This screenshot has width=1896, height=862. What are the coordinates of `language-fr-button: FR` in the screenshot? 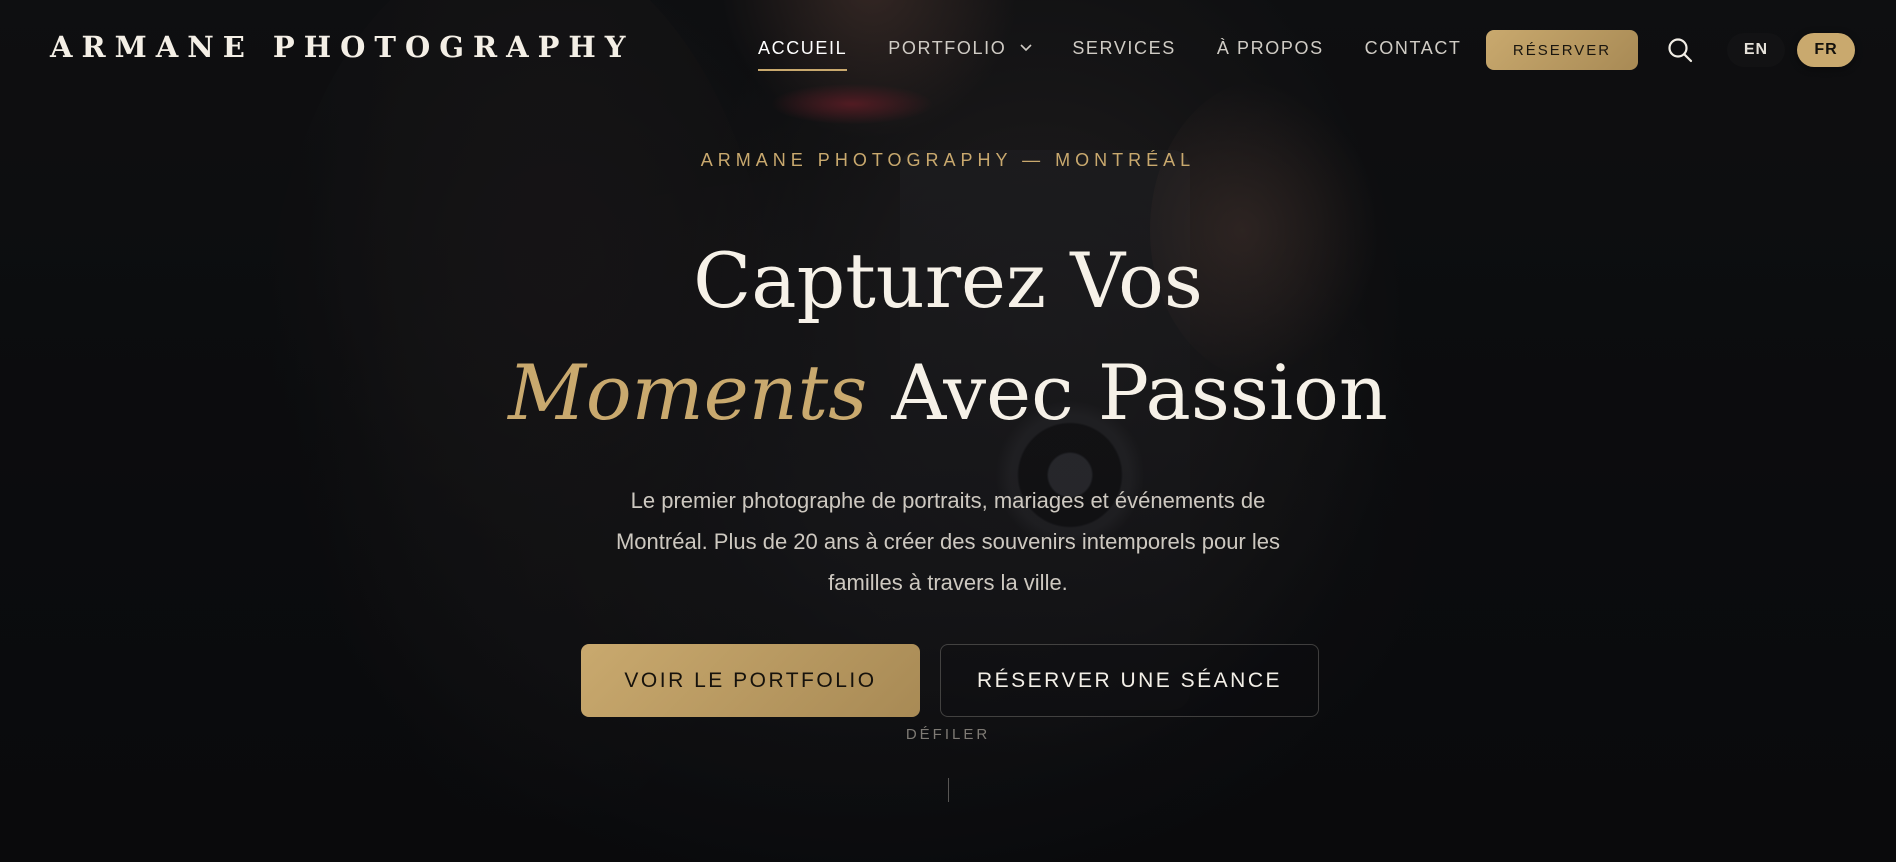 It's located at (1826, 50).